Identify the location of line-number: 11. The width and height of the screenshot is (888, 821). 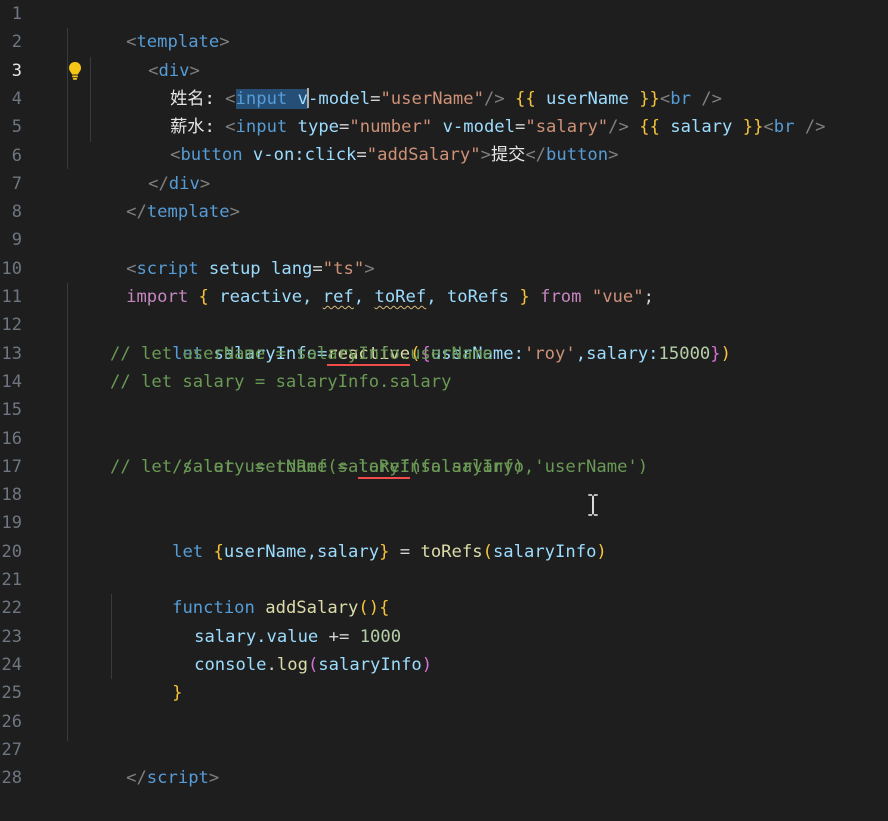
(11, 297).